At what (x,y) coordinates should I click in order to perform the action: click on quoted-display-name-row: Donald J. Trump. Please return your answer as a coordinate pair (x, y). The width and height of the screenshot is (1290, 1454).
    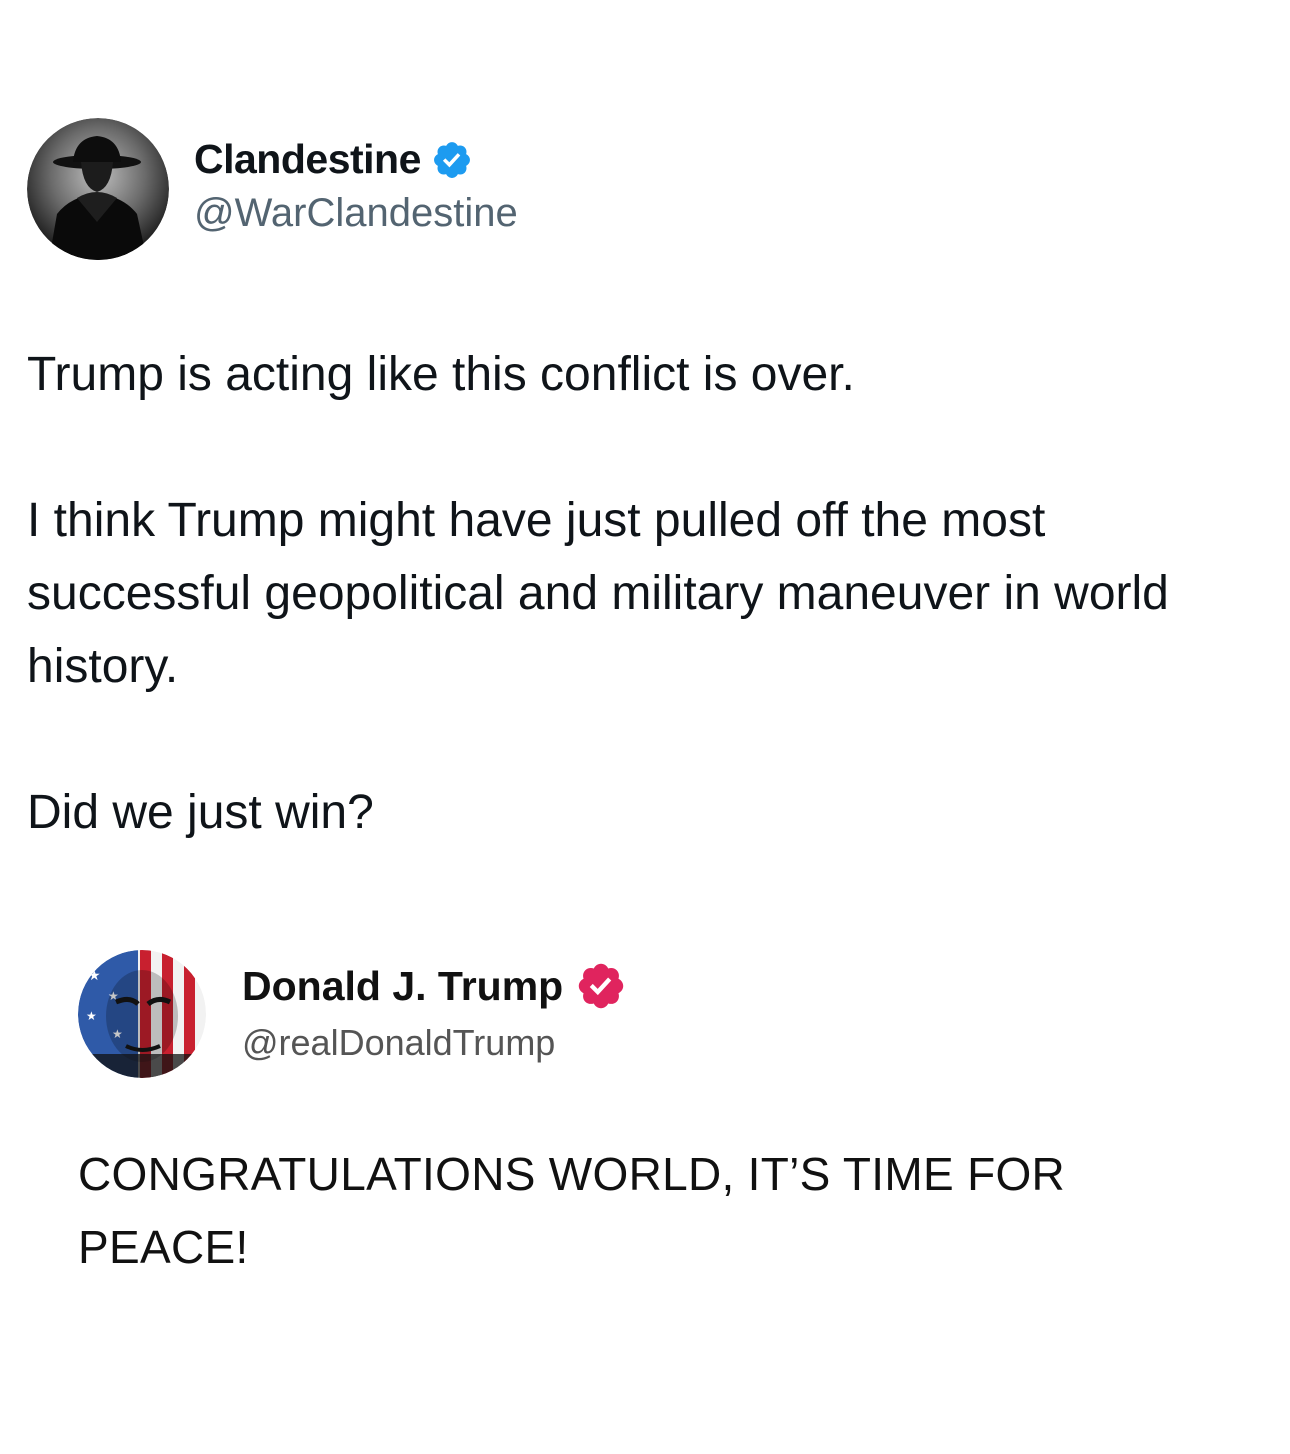
    Looking at the image, I should click on (434, 986).